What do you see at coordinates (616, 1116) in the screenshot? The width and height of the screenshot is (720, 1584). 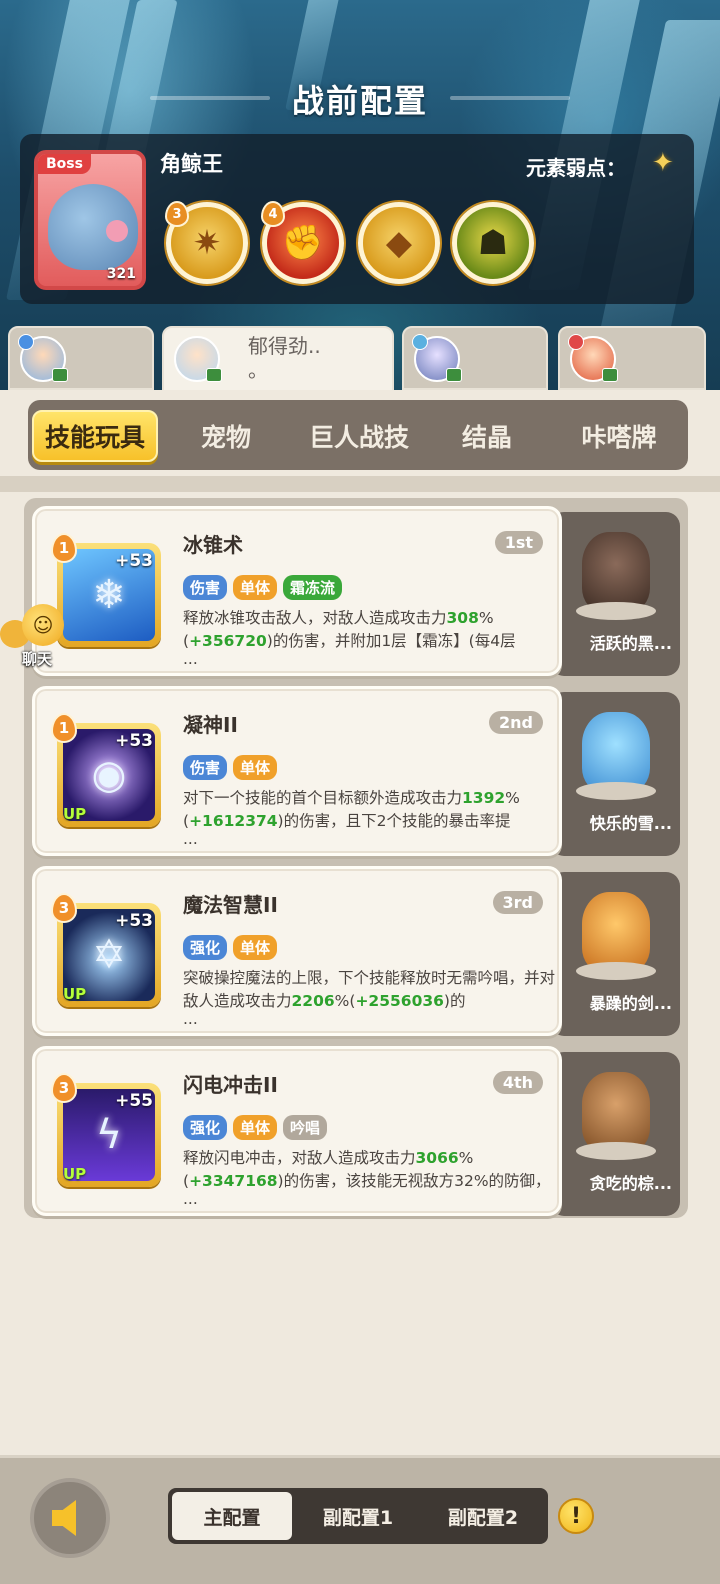 I see `brown-bee-bear-pet-figure` at bounding box center [616, 1116].